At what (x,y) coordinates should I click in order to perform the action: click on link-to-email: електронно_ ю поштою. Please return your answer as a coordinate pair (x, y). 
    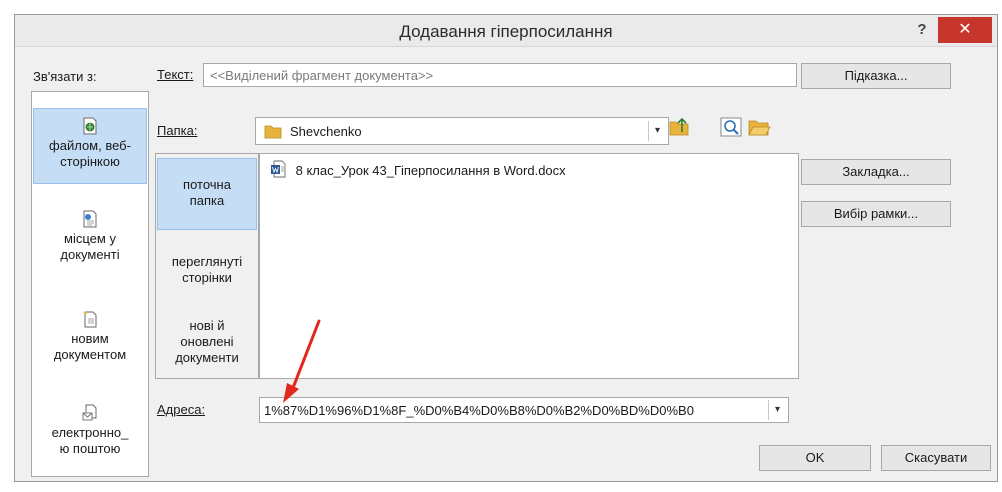
    Looking at the image, I should click on (90, 432).